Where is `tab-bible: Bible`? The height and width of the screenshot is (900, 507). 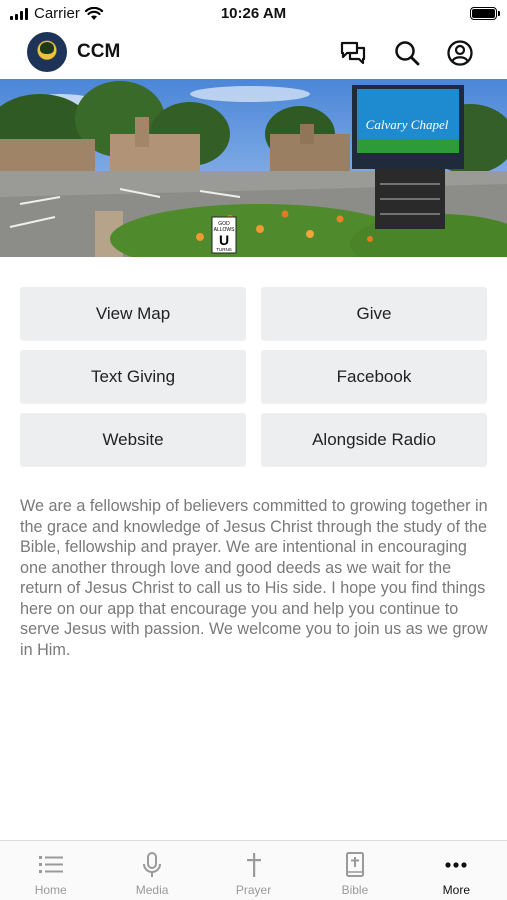 tab-bible: Bible is located at coordinates (354, 870).